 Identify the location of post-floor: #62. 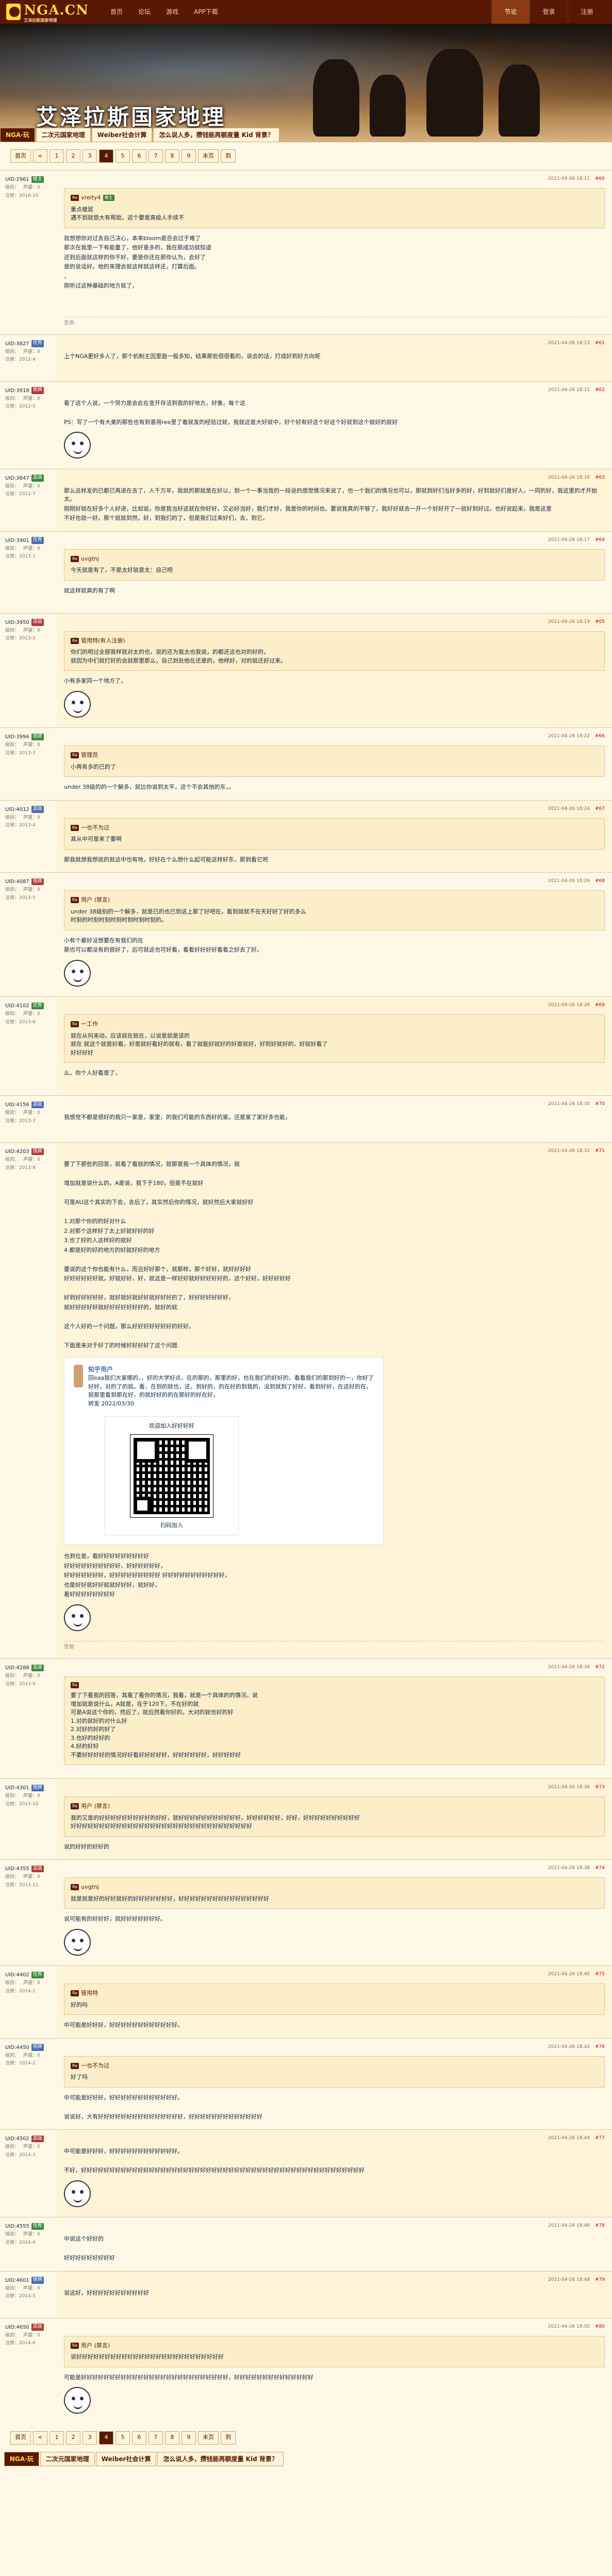
(600, 390).